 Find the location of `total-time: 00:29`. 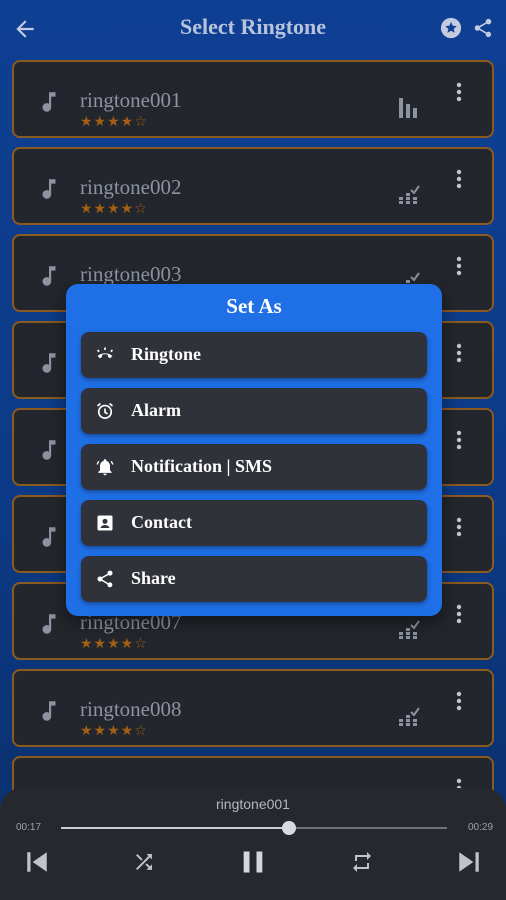

total-time: 00:29 is located at coordinates (481, 827).